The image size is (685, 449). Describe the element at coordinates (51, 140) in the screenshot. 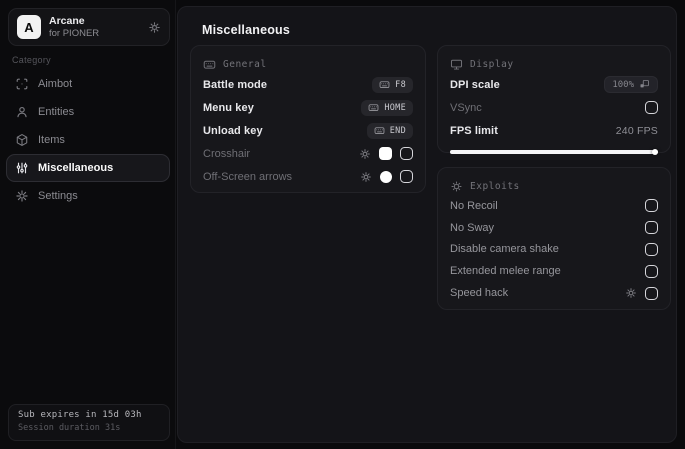

I see `sidebar-item-label: Items` at that location.